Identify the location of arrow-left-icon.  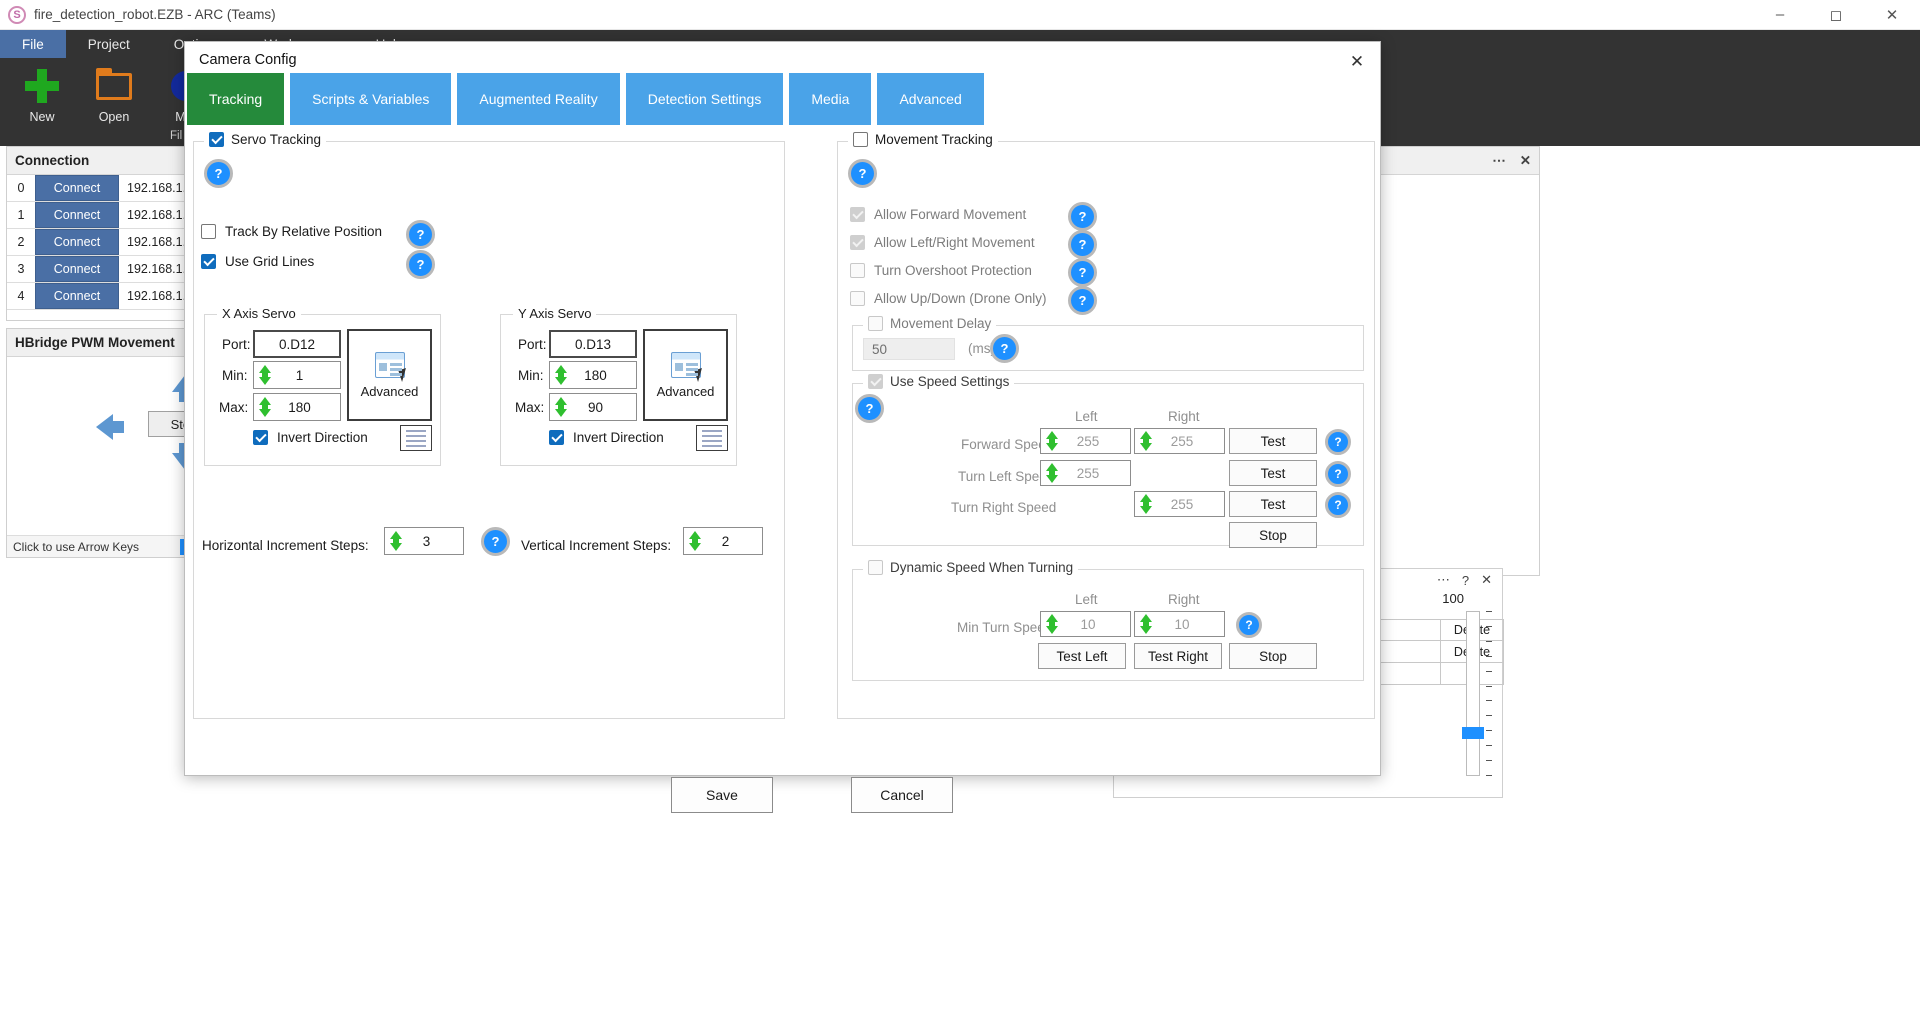
(104, 427).